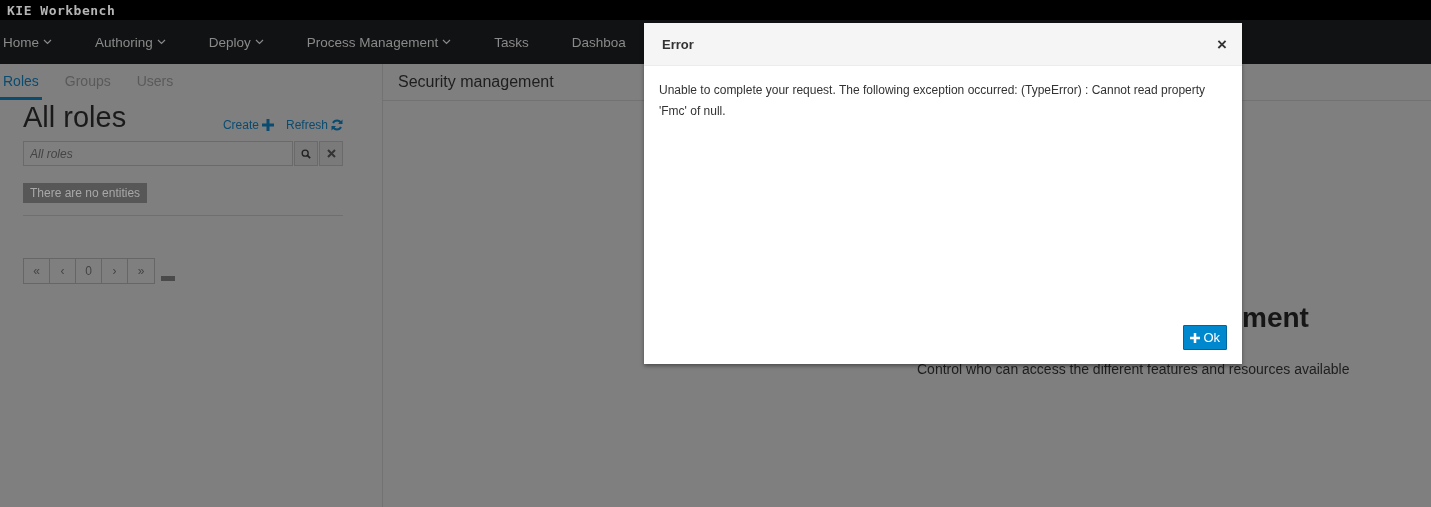 This screenshot has width=1431, height=507. I want to click on panel-description: Control who can access the different features and resources available, so click(1134, 369).